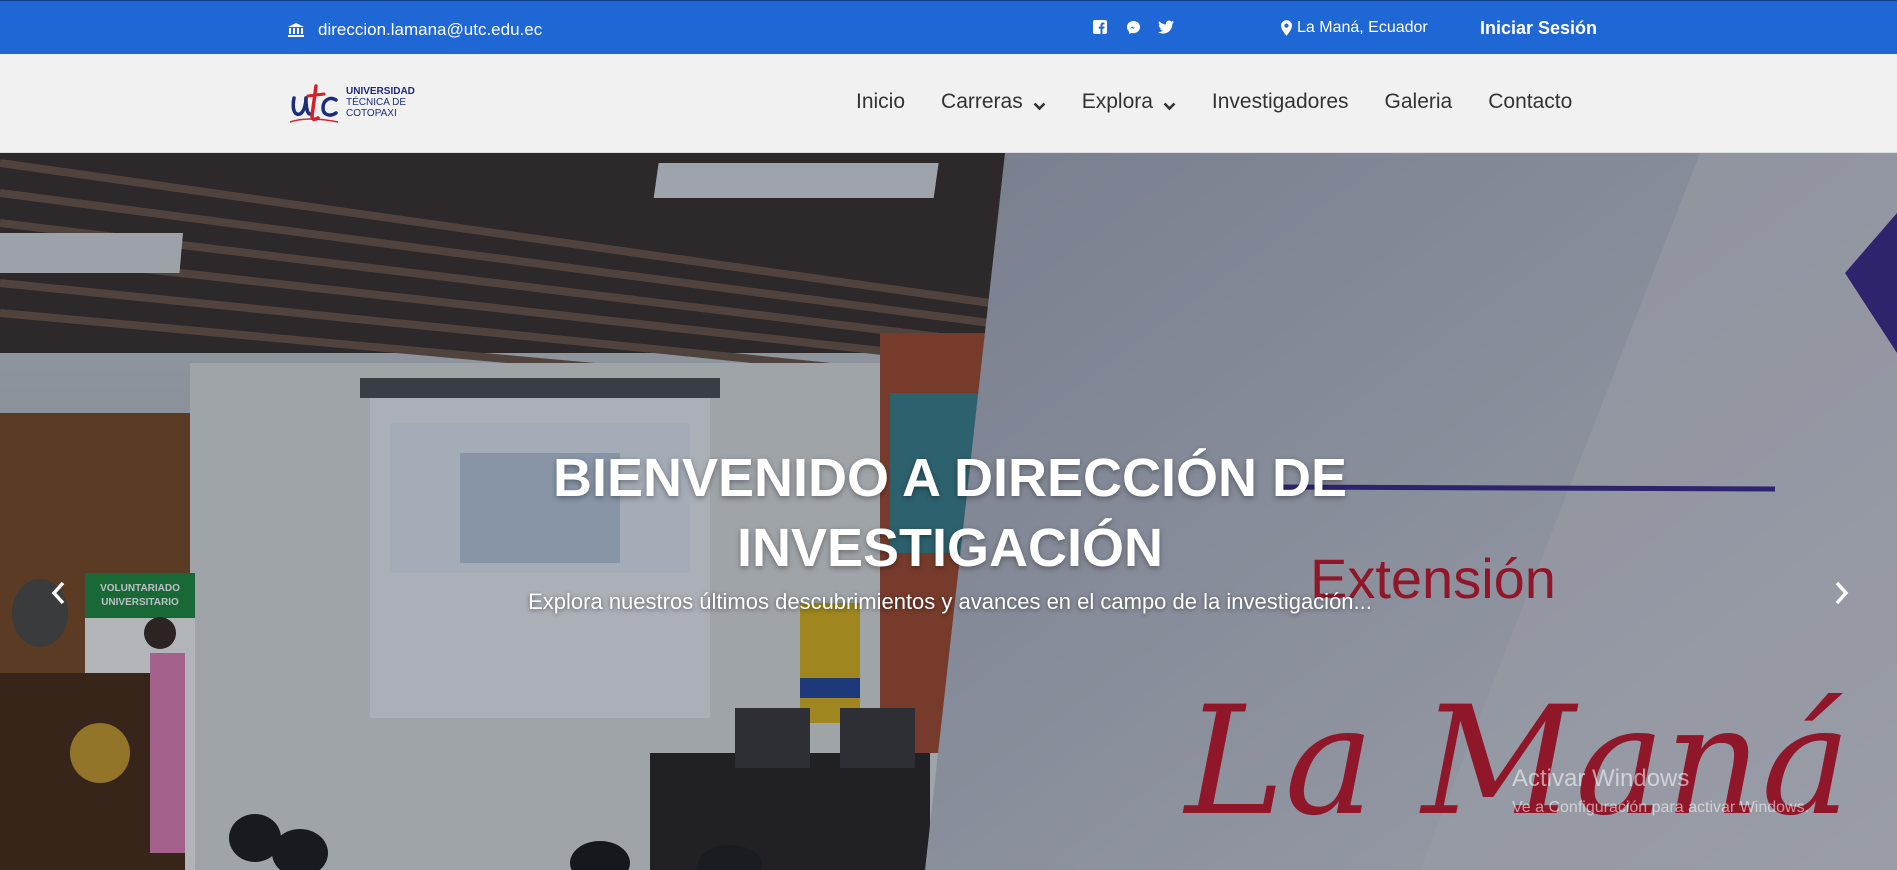 The width and height of the screenshot is (1897, 870). I want to click on institution-icon, so click(296, 30).